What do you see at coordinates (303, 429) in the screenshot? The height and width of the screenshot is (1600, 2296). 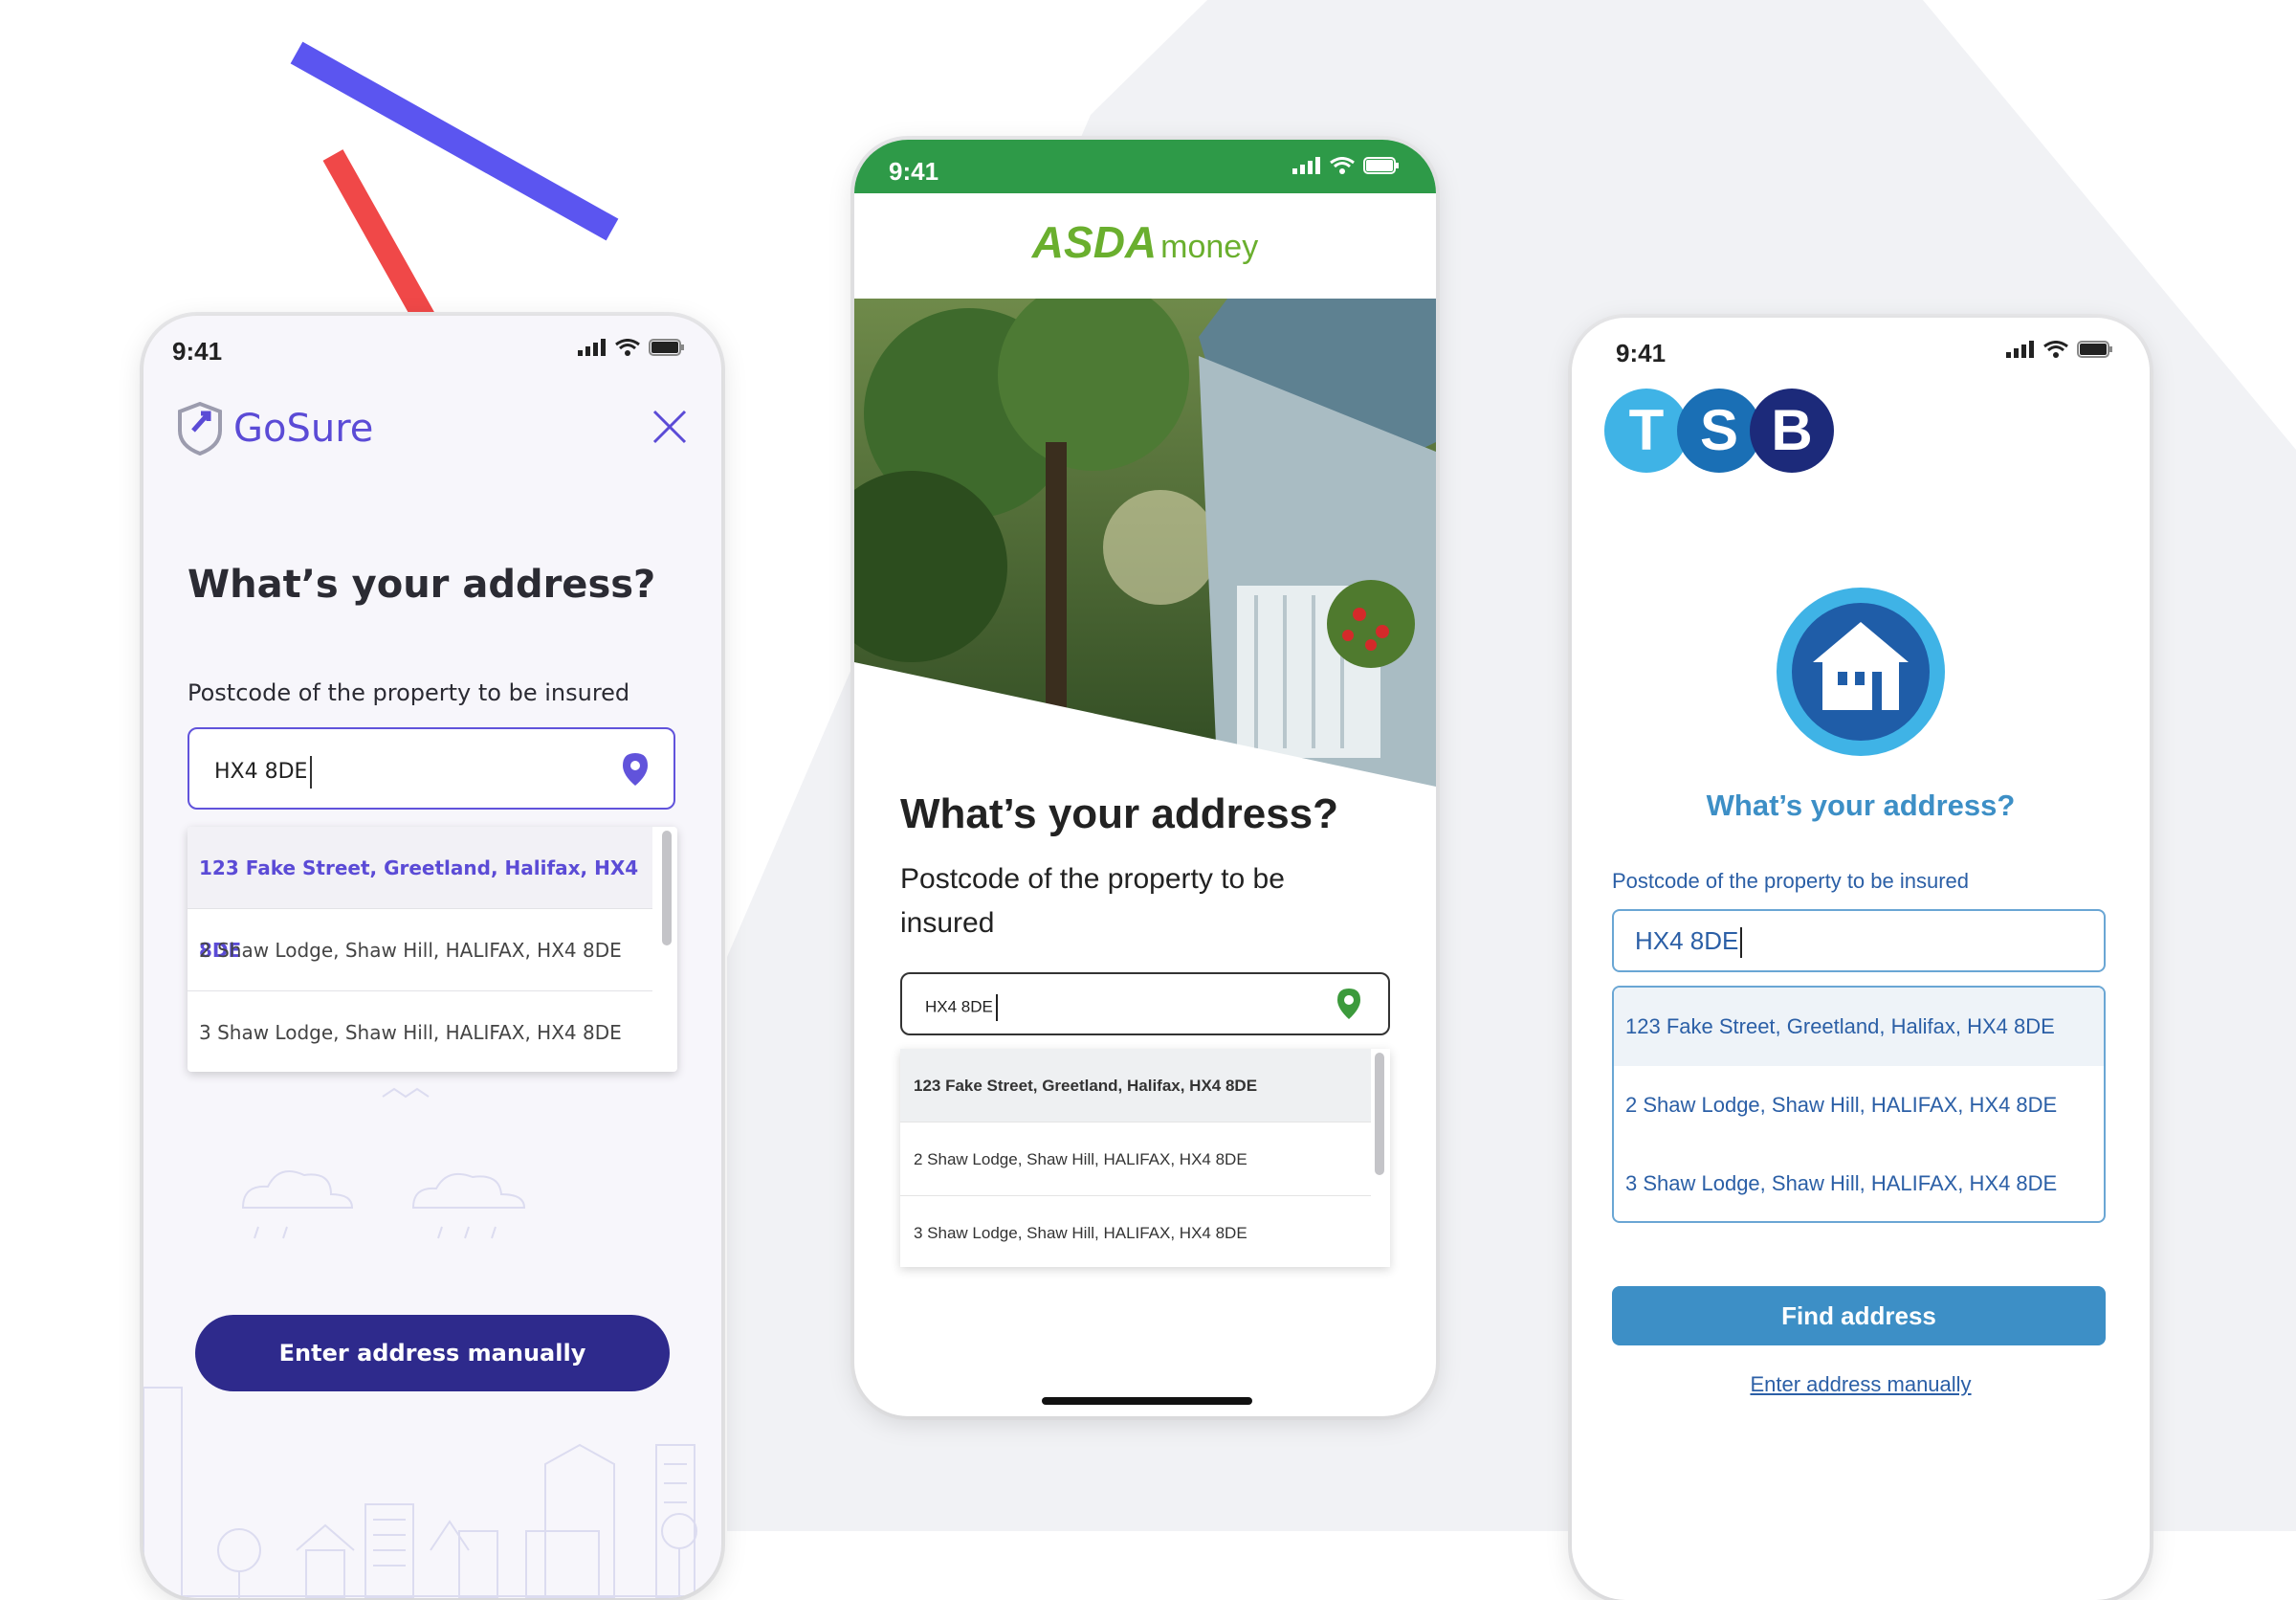 I see `gosure-brand-text: GoSure` at bounding box center [303, 429].